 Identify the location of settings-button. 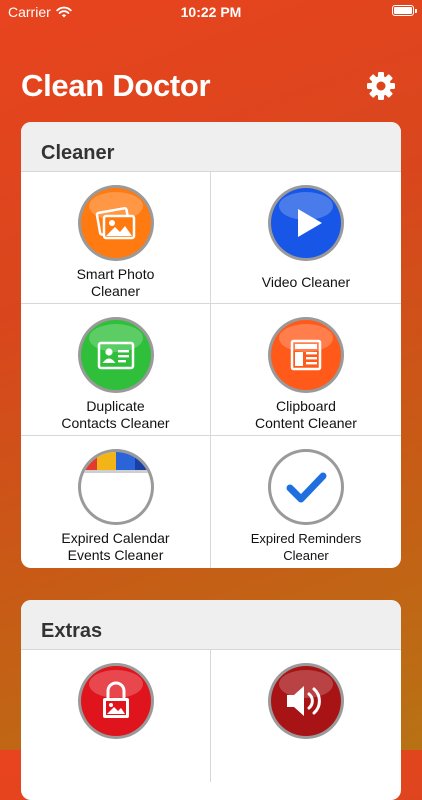
(381, 86).